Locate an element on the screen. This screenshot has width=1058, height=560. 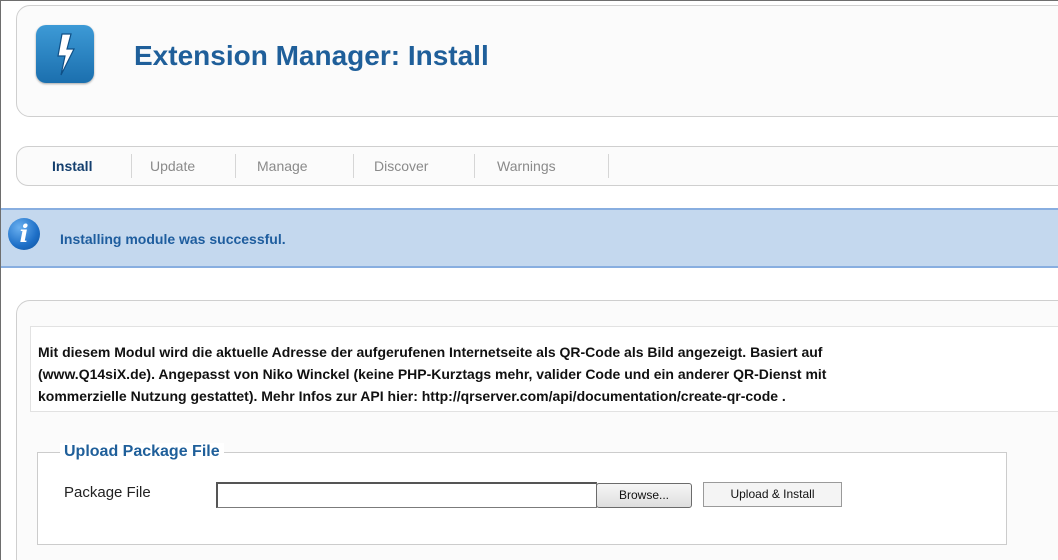
upload-package-legend: Upload Package File is located at coordinates (142, 452).